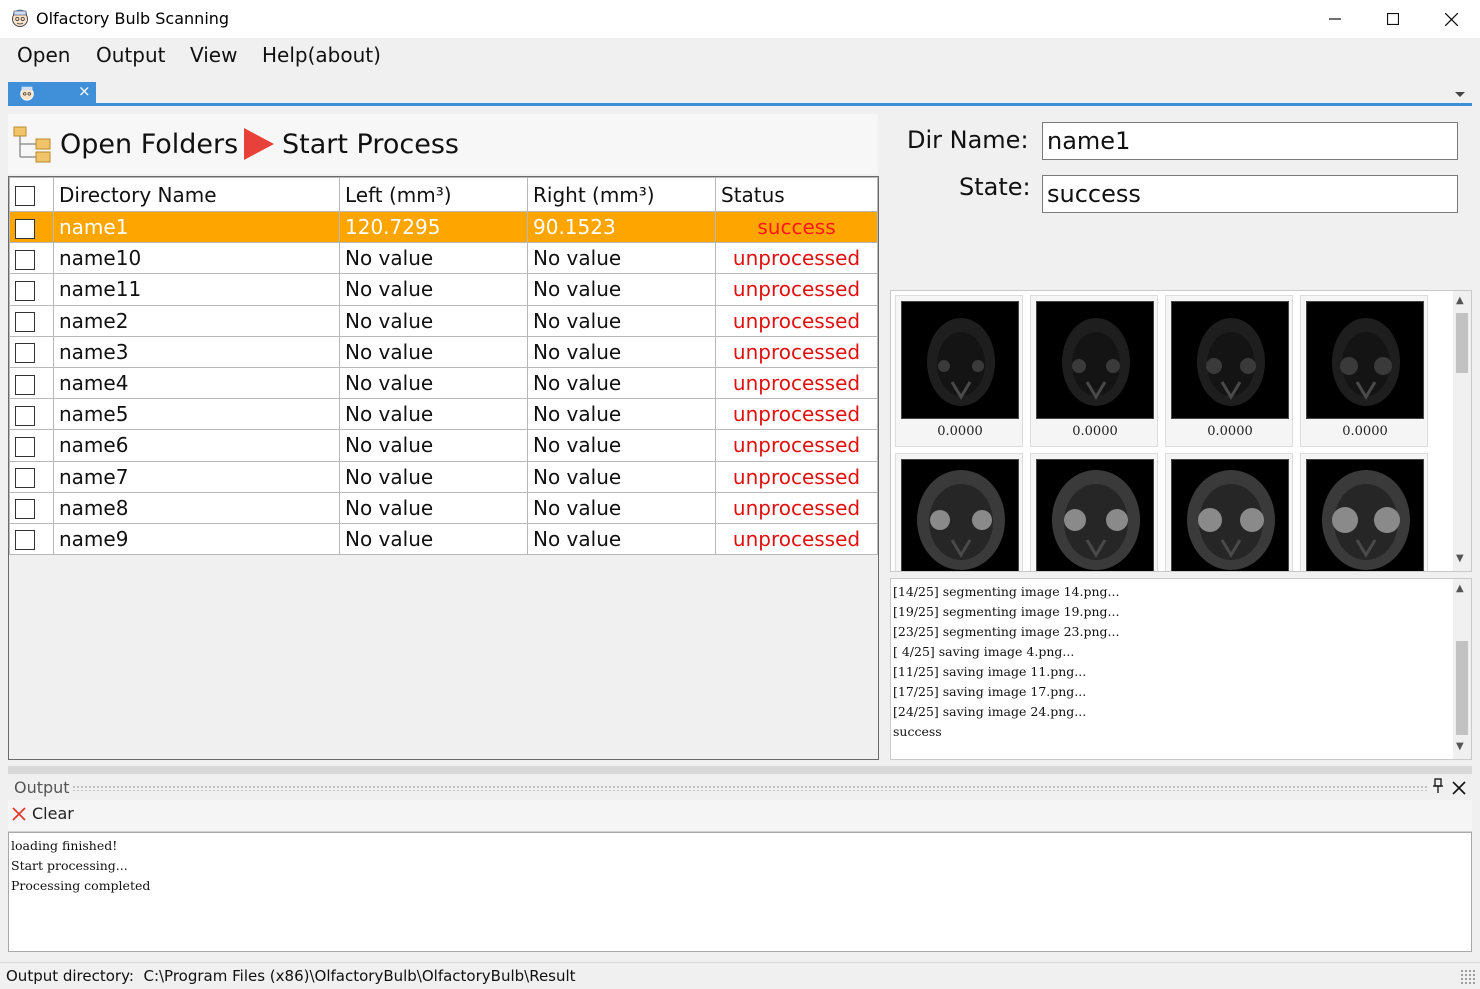  What do you see at coordinates (443, 320) in the screenshot?
I see `table-row: name2 No value No value unprocessed` at bounding box center [443, 320].